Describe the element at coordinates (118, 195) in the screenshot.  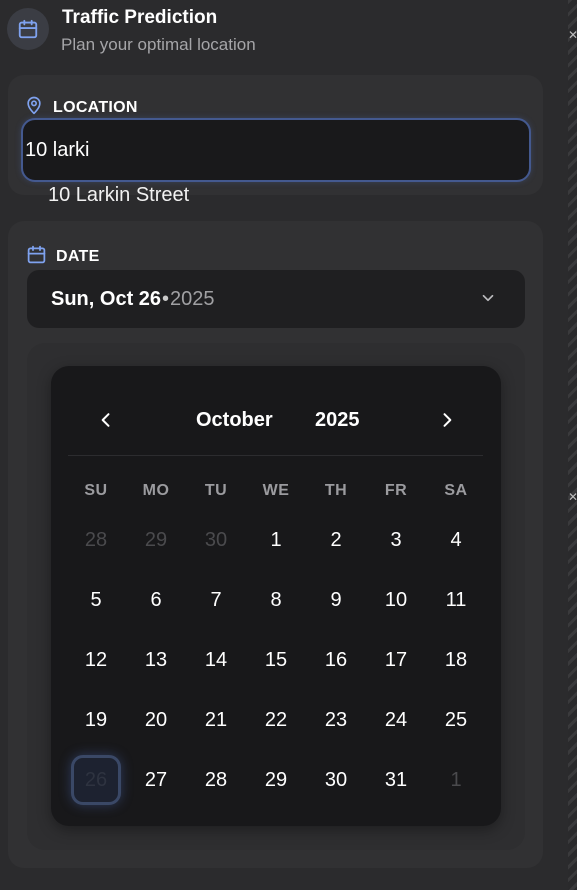
I see `location-suggestion: 10 Larkin Street` at that location.